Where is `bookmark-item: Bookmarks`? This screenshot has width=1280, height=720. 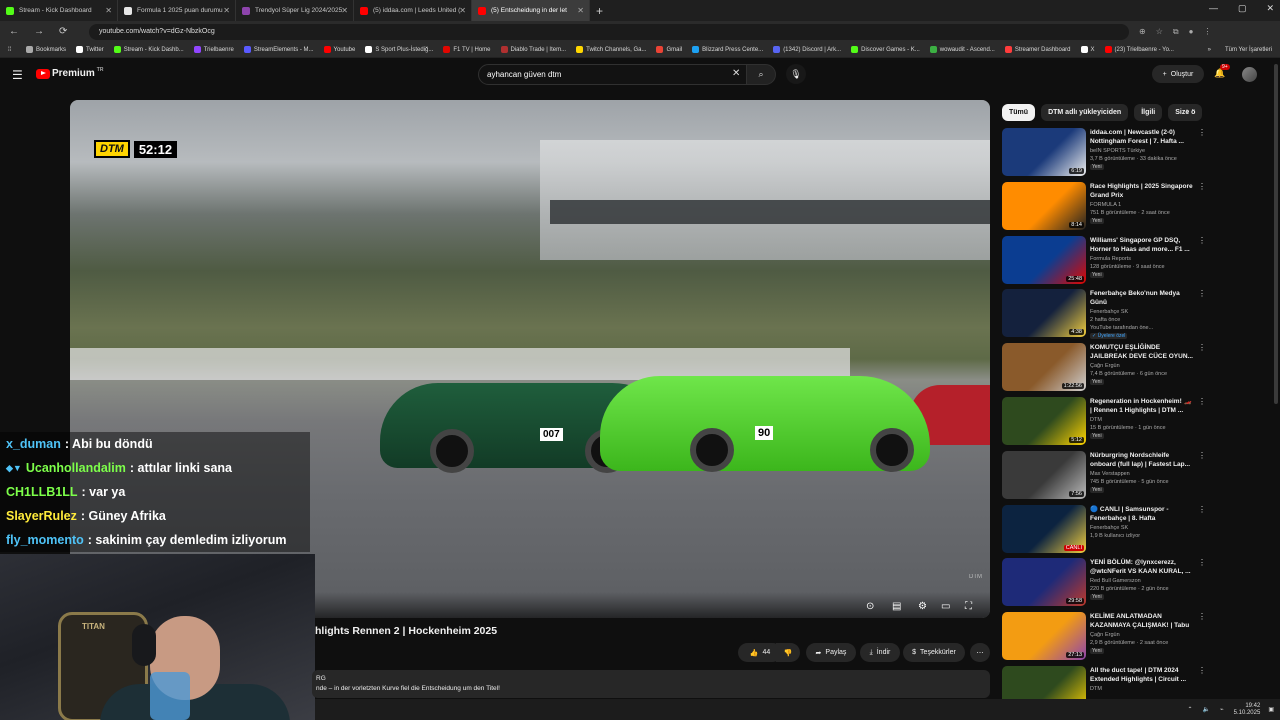
bookmark-item: Bookmarks is located at coordinates (46, 49).